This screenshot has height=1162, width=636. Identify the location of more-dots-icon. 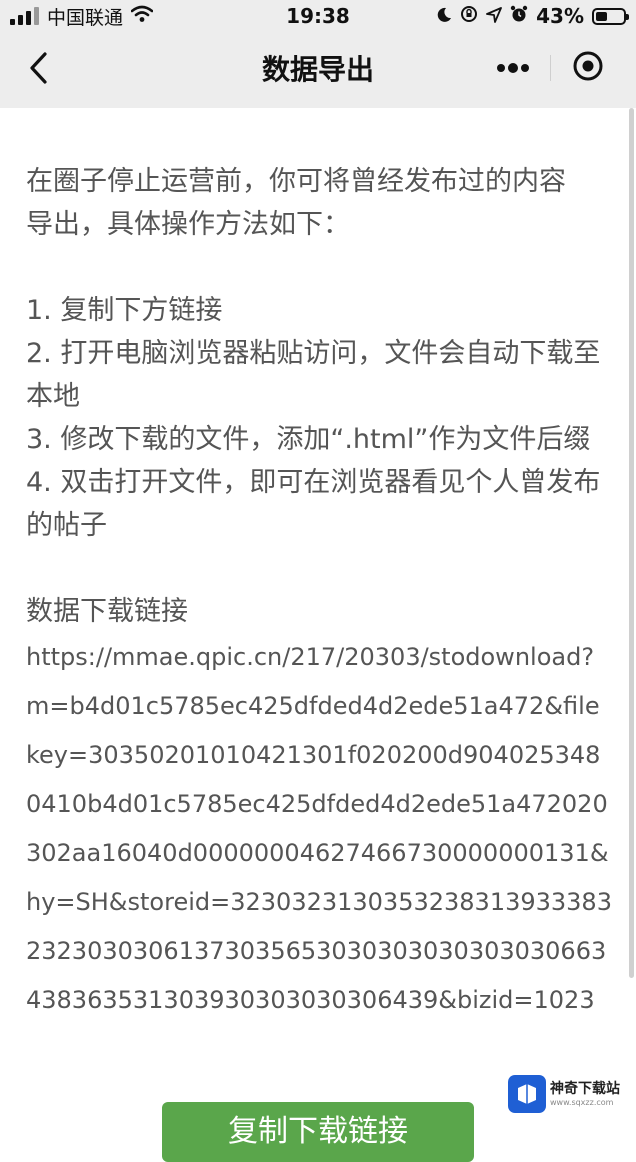
(513, 68).